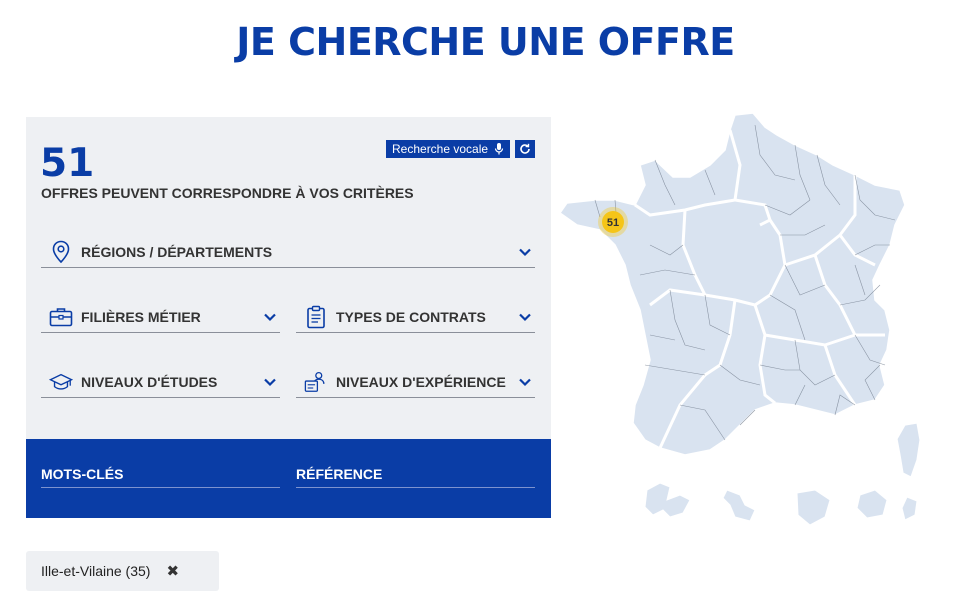  I want to click on text-search-band: MOTS-CLÉS RÉFÉRENCE, so click(288, 478).